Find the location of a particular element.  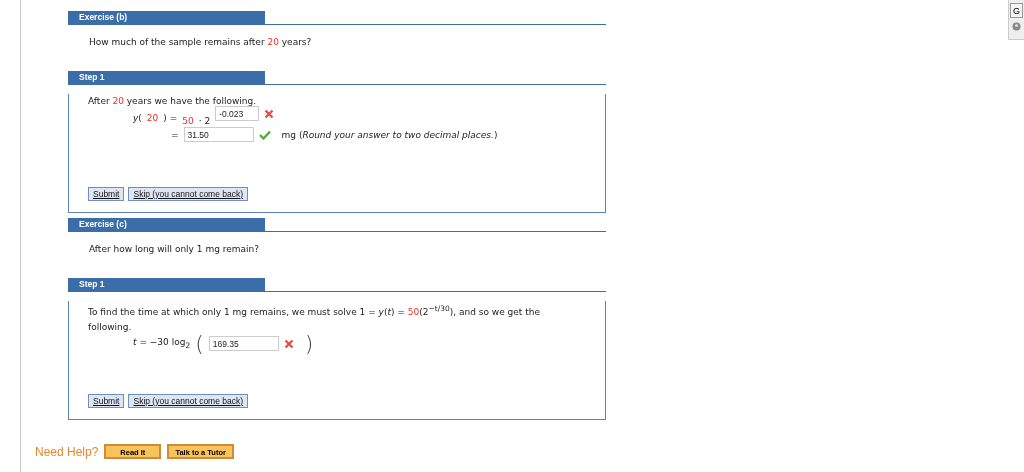

answer-field: 31.50 is located at coordinates (218, 134).